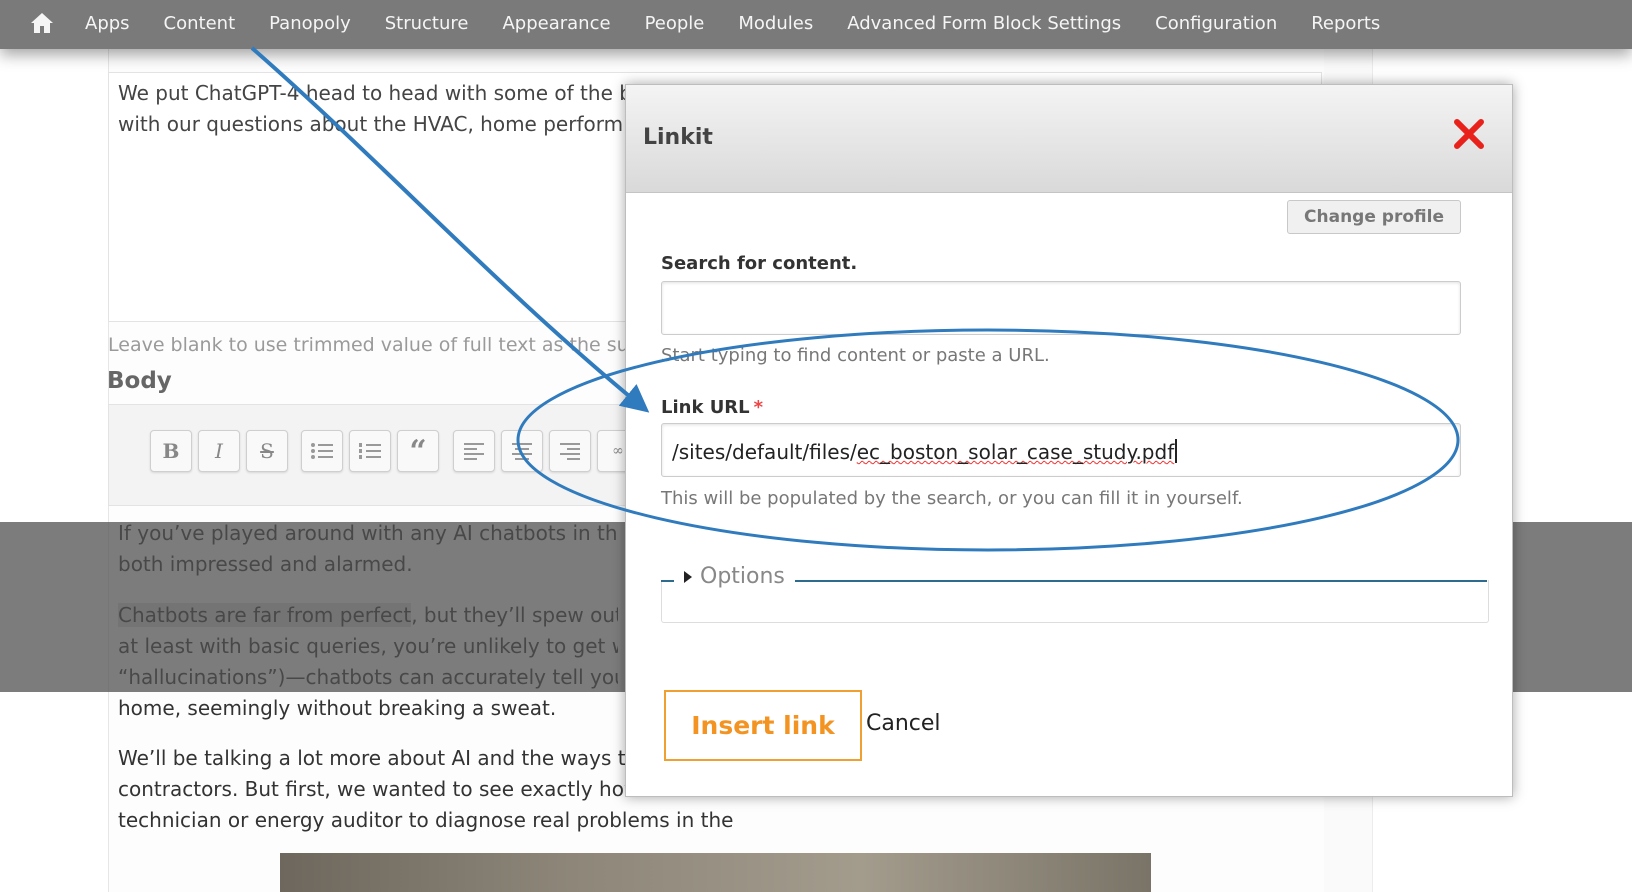 This screenshot has height=892, width=1632. I want to click on change-profile-button: Change profile, so click(1374, 217).